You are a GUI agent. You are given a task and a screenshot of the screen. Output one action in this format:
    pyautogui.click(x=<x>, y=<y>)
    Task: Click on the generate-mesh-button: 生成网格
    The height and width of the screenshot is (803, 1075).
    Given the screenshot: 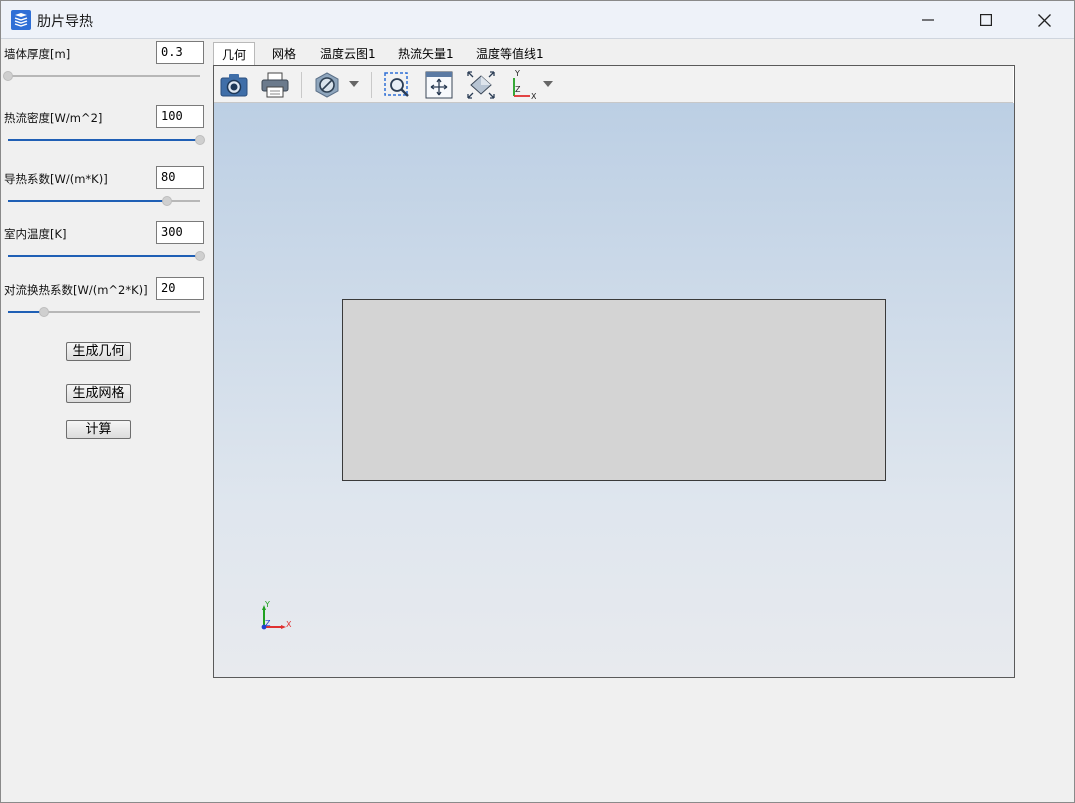 What is the action you would take?
    pyautogui.click(x=98, y=393)
    